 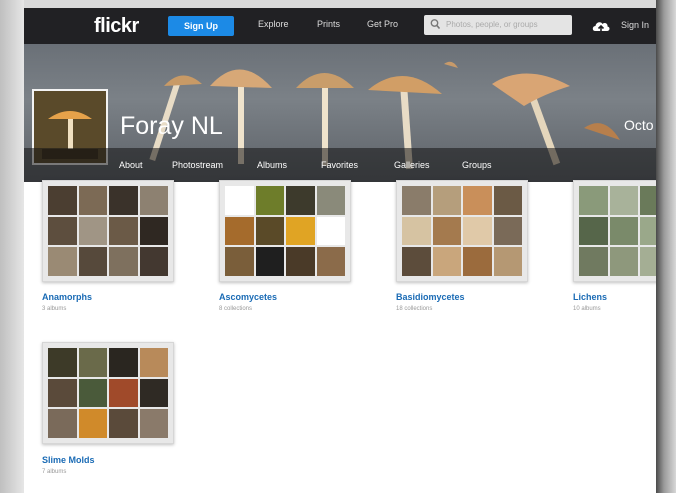 What do you see at coordinates (54, 309) in the screenshot?
I see `collection-count-anamorphs: 3 albums` at bounding box center [54, 309].